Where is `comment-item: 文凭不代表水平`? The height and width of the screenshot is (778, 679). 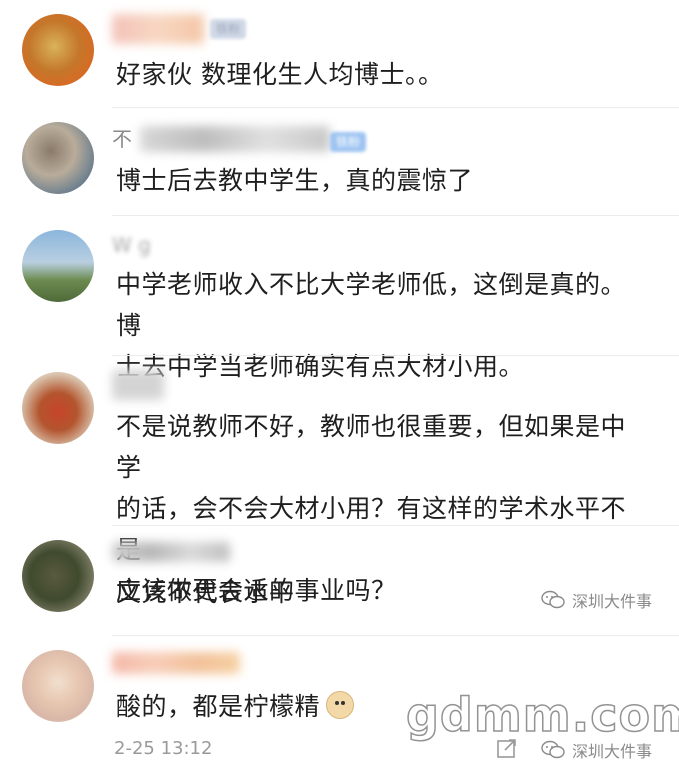
comment-item: 文凭不代表水平 is located at coordinates (339, 581).